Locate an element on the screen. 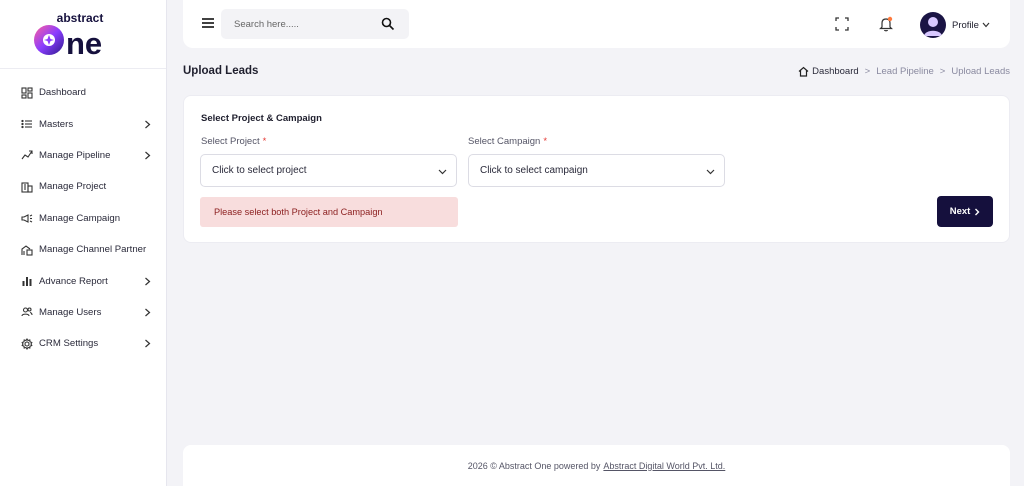  sidebar-item-manage-campaign: Manage Campaign is located at coordinates (83, 218).